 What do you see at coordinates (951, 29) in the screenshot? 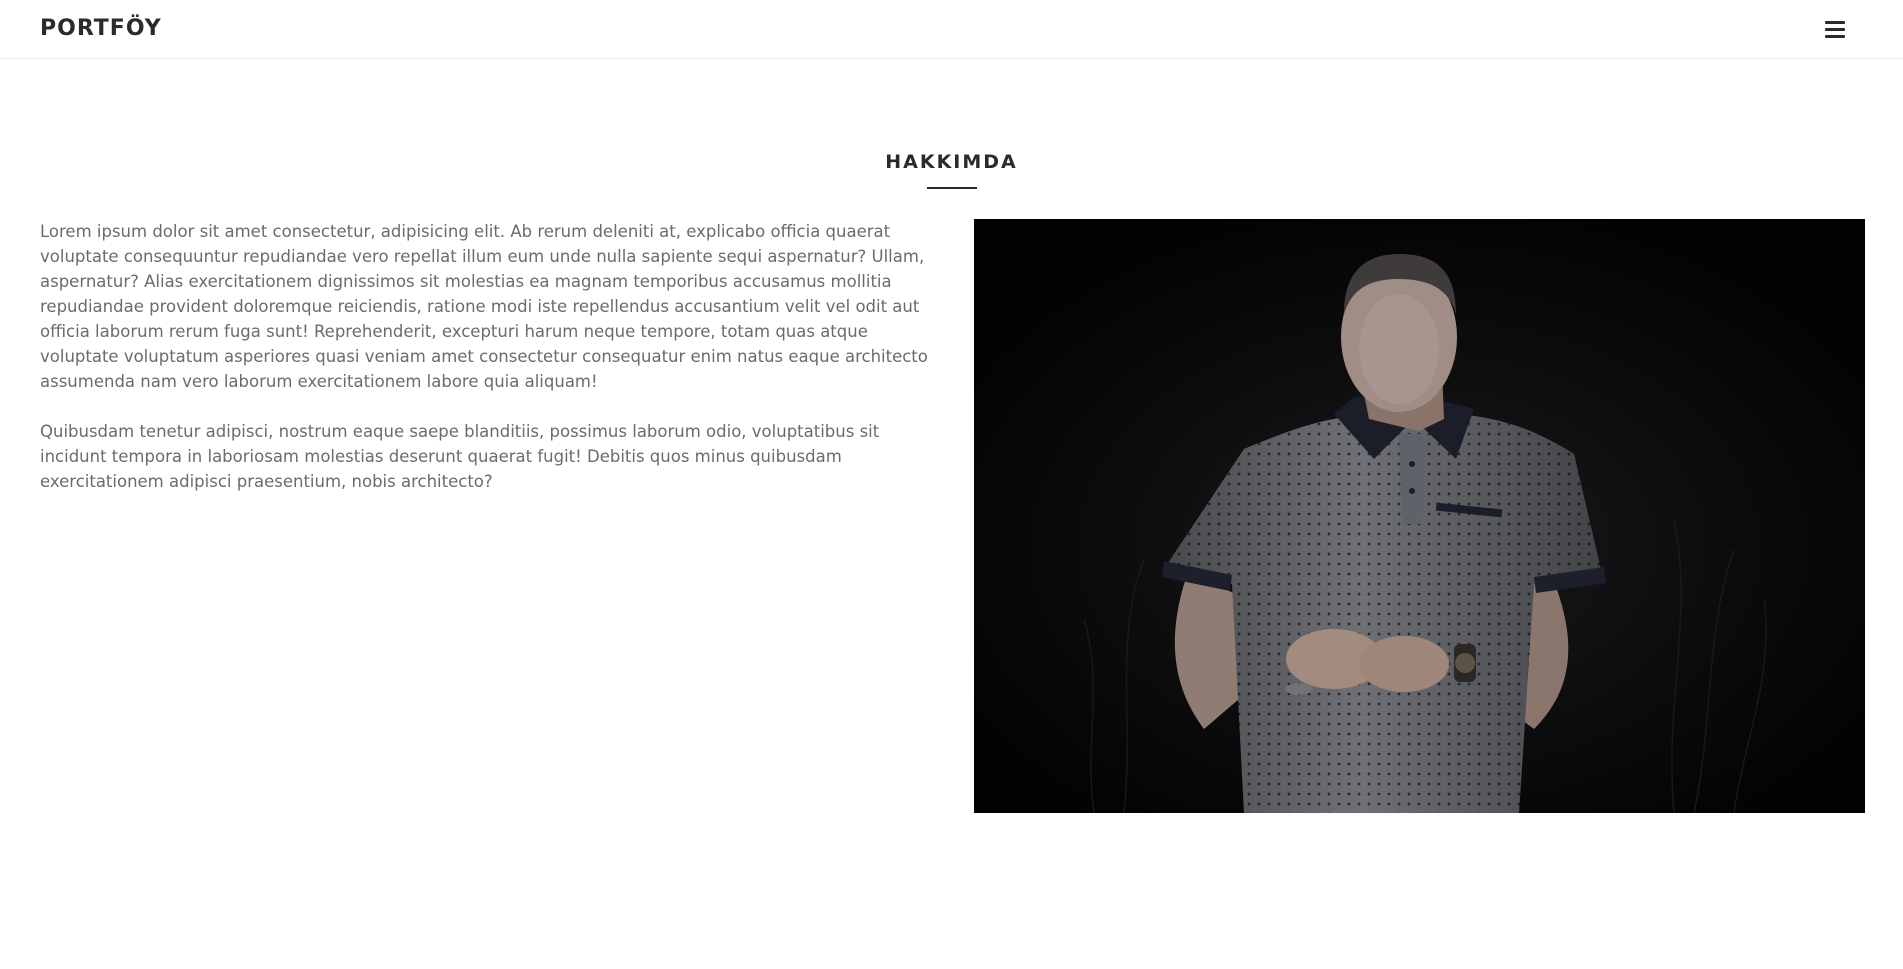
I see `navbar: PORTFÖY` at bounding box center [951, 29].